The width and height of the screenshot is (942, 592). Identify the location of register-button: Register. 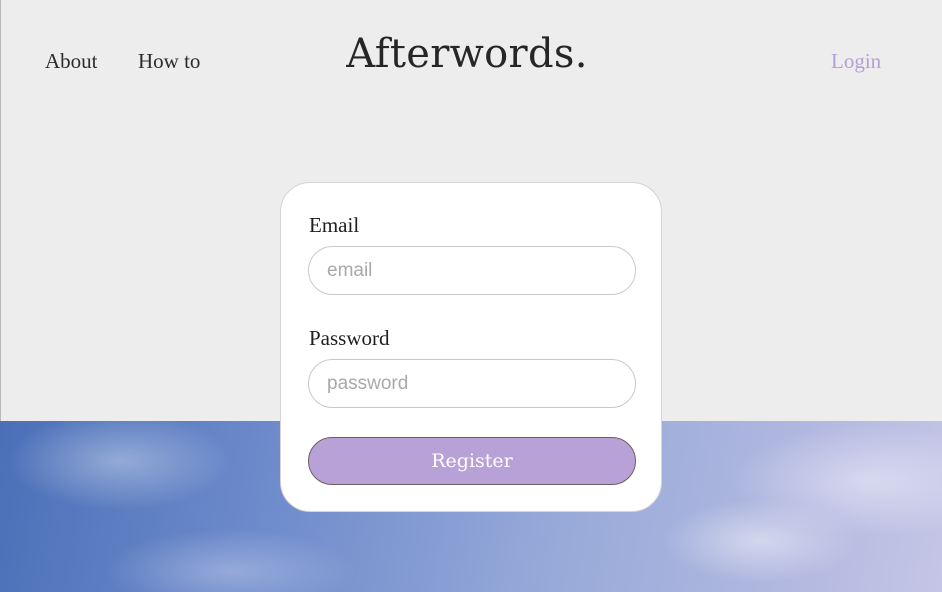
(472, 461).